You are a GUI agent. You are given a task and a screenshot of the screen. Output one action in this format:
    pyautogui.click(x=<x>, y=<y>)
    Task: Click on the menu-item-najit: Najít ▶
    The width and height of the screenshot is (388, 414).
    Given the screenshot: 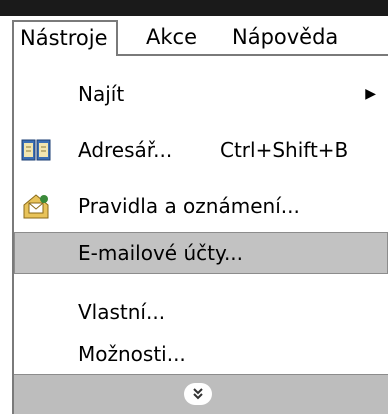 What is the action you would take?
    pyautogui.click(x=201, y=94)
    